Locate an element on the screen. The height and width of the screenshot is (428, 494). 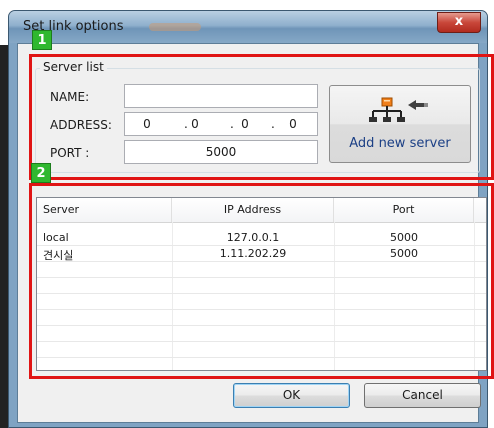
close-button: x is located at coordinates (459, 22).